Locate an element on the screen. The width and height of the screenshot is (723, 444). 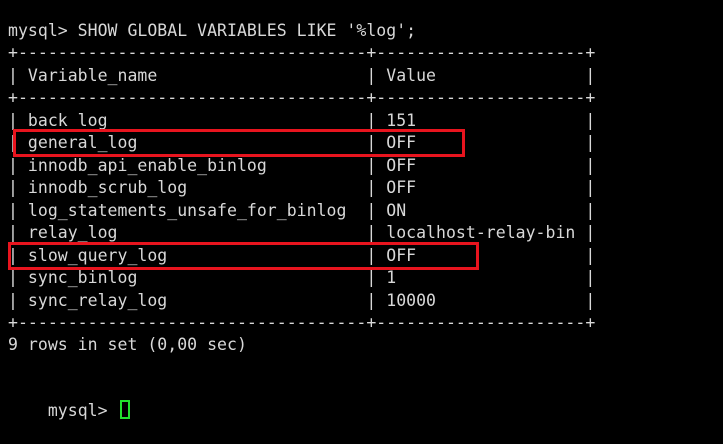
table-row: | innodb_scrub_log | OFF | is located at coordinates (302, 187).